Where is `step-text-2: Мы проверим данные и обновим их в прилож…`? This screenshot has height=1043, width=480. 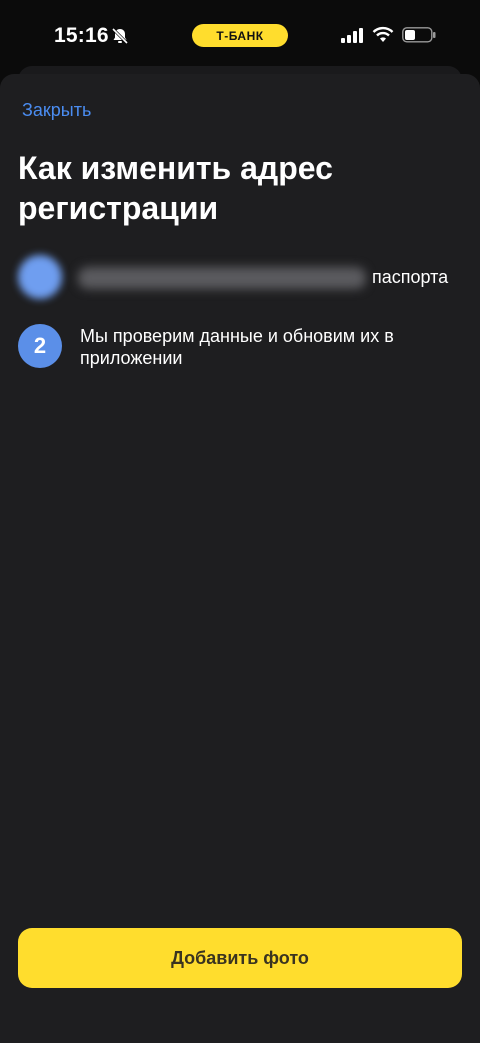 step-text-2: Мы проверим данные и обновим их в прилож… is located at coordinates (237, 347).